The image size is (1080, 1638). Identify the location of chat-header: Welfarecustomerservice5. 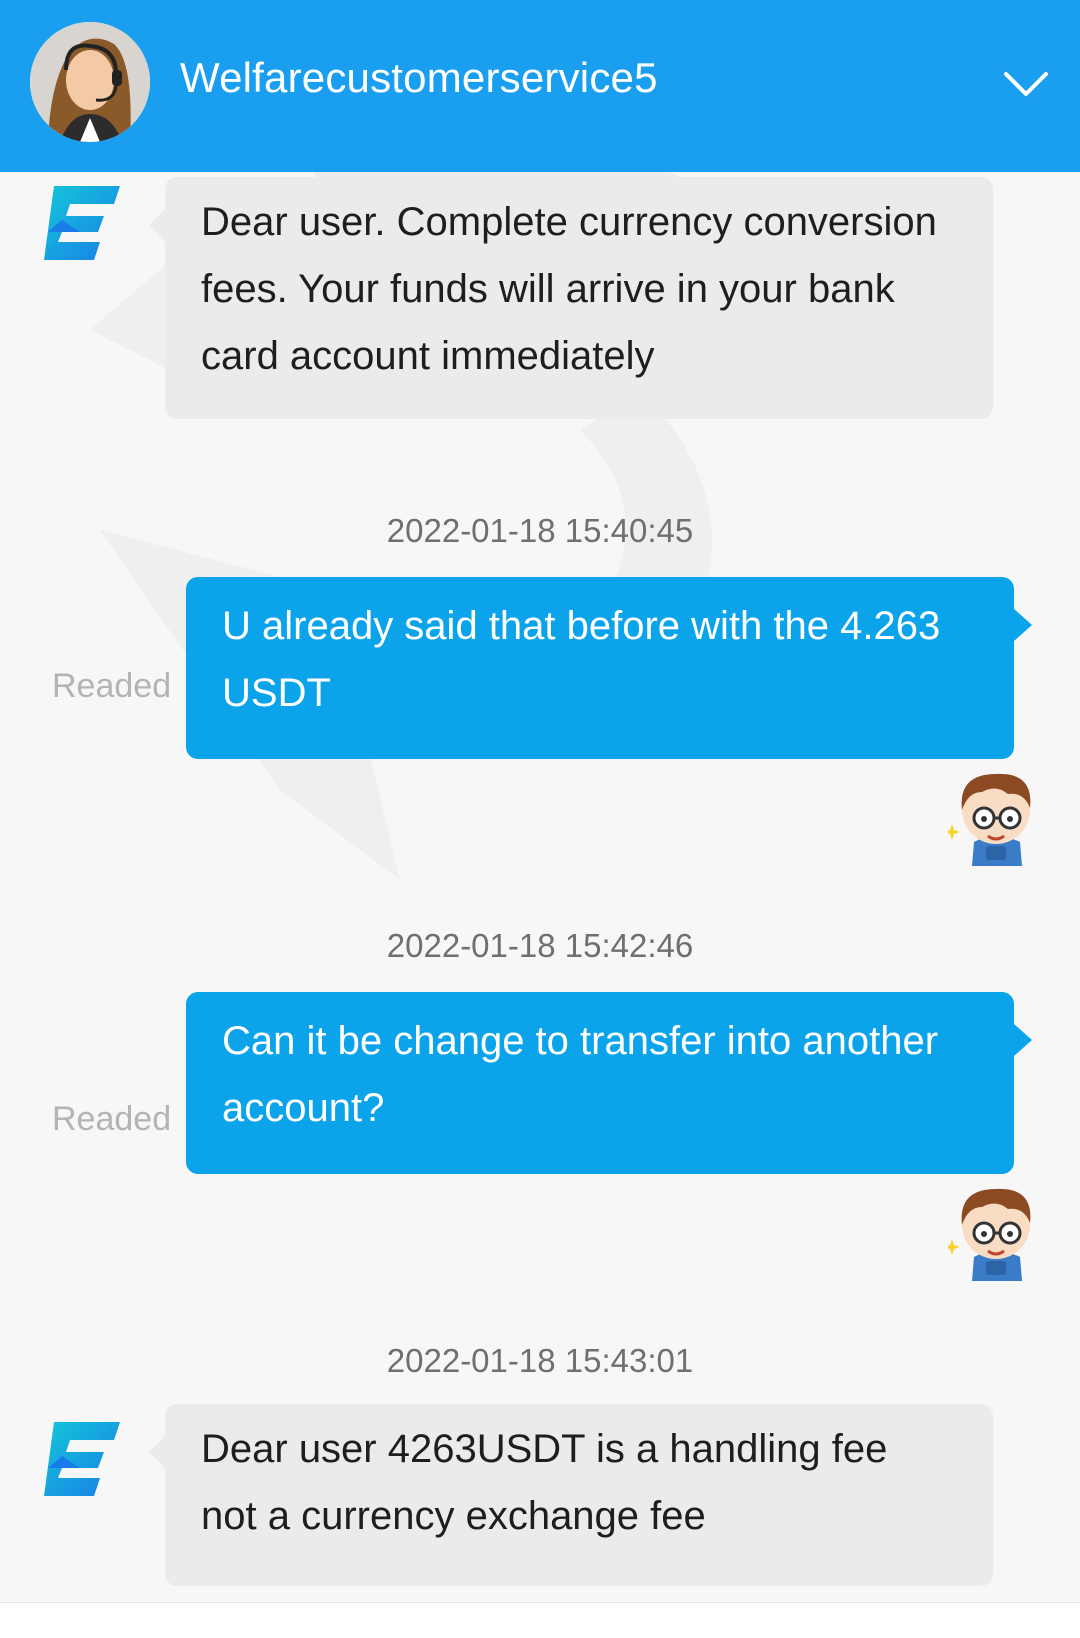
(540, 86).